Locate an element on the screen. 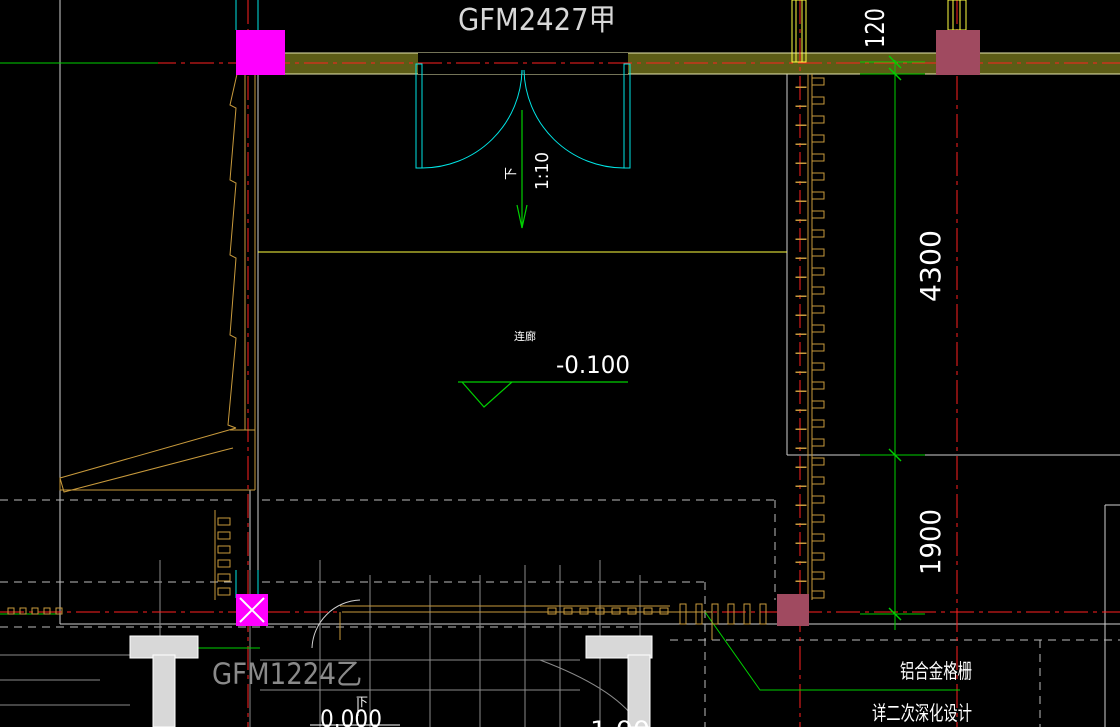 This screenshot has width=1120, height=727. room-name: 连廊 is located at coordinates (525, 336).